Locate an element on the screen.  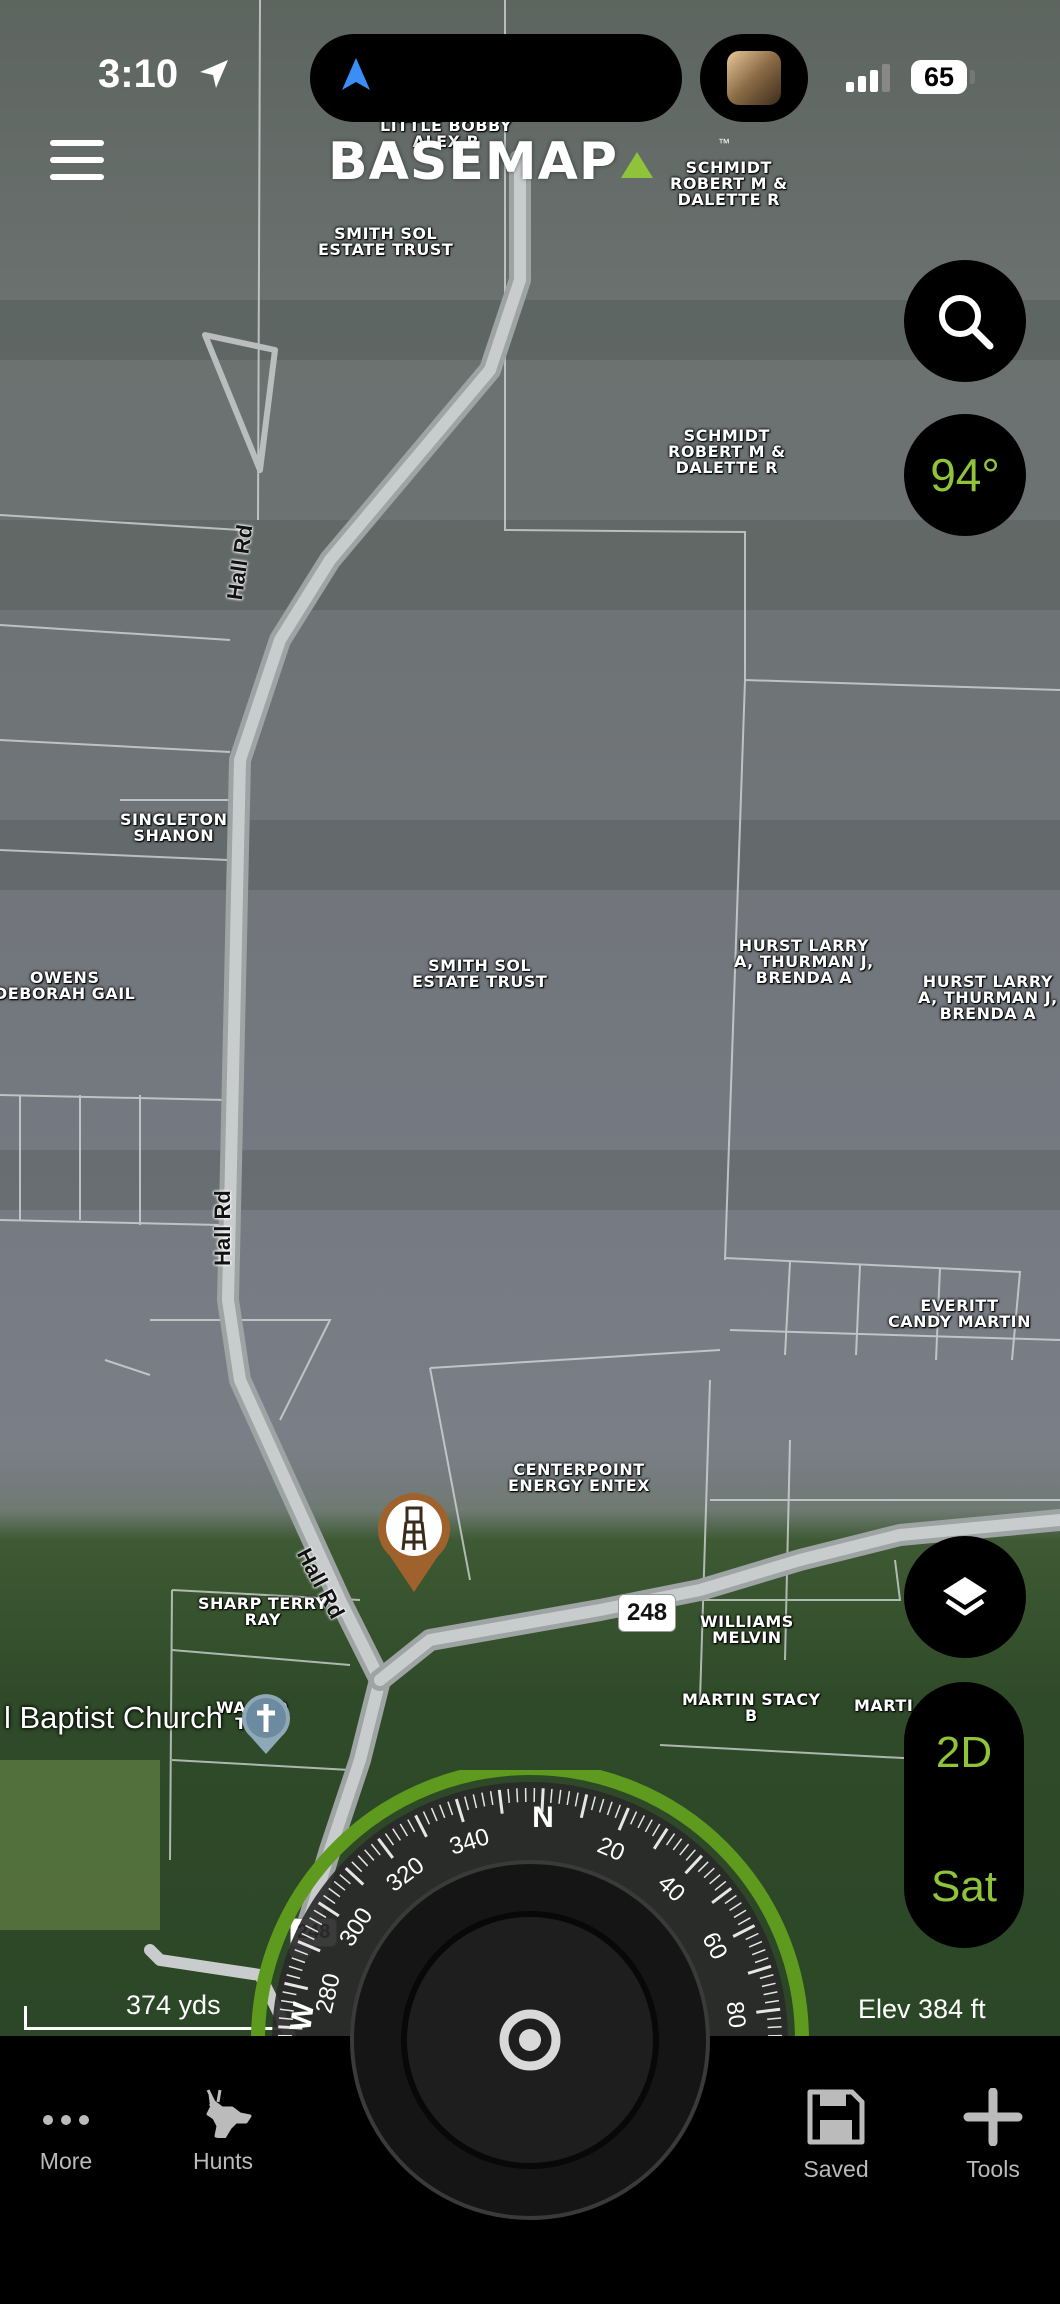
location-arrow-icon is located at coordinates (214, 76).